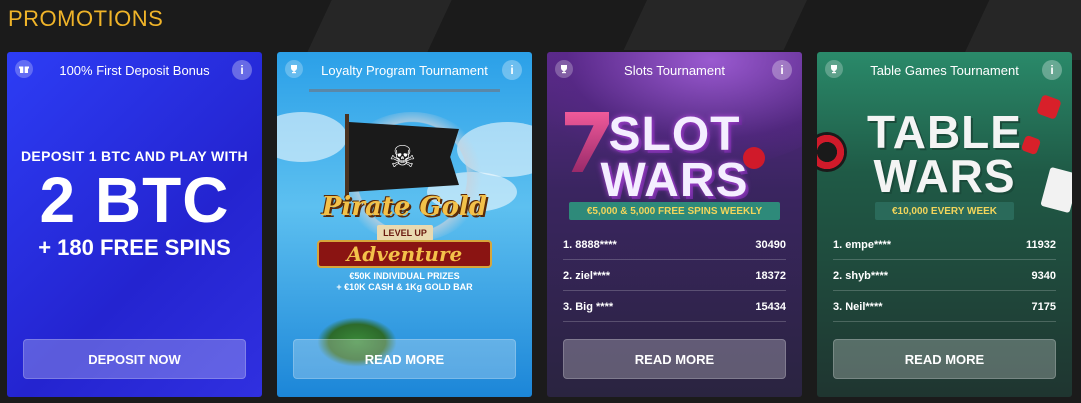 The width and height of the screenshot is (1081, 403). I want to click on player-name: 3. Neil****, so click(858, 306).